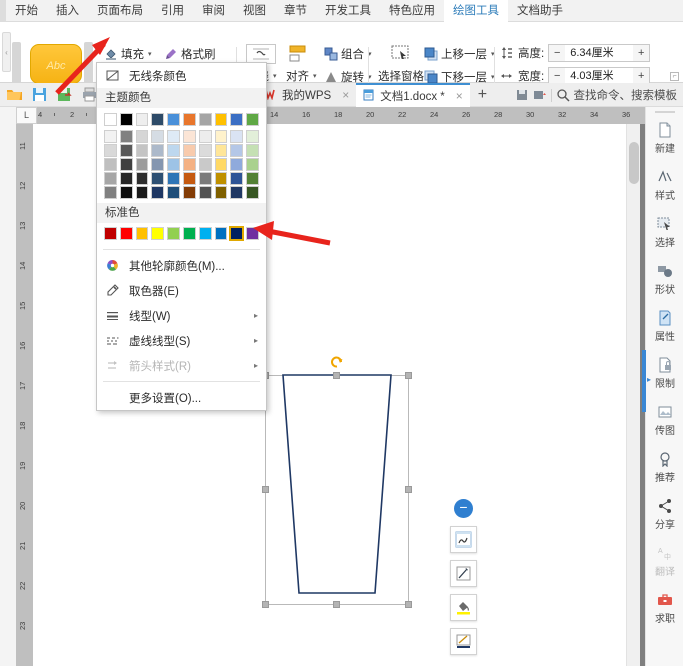 This screenshot has width=683, height=666. I want to click on menu-item-no-line-color: 无线条颜色, so click(181, 75).